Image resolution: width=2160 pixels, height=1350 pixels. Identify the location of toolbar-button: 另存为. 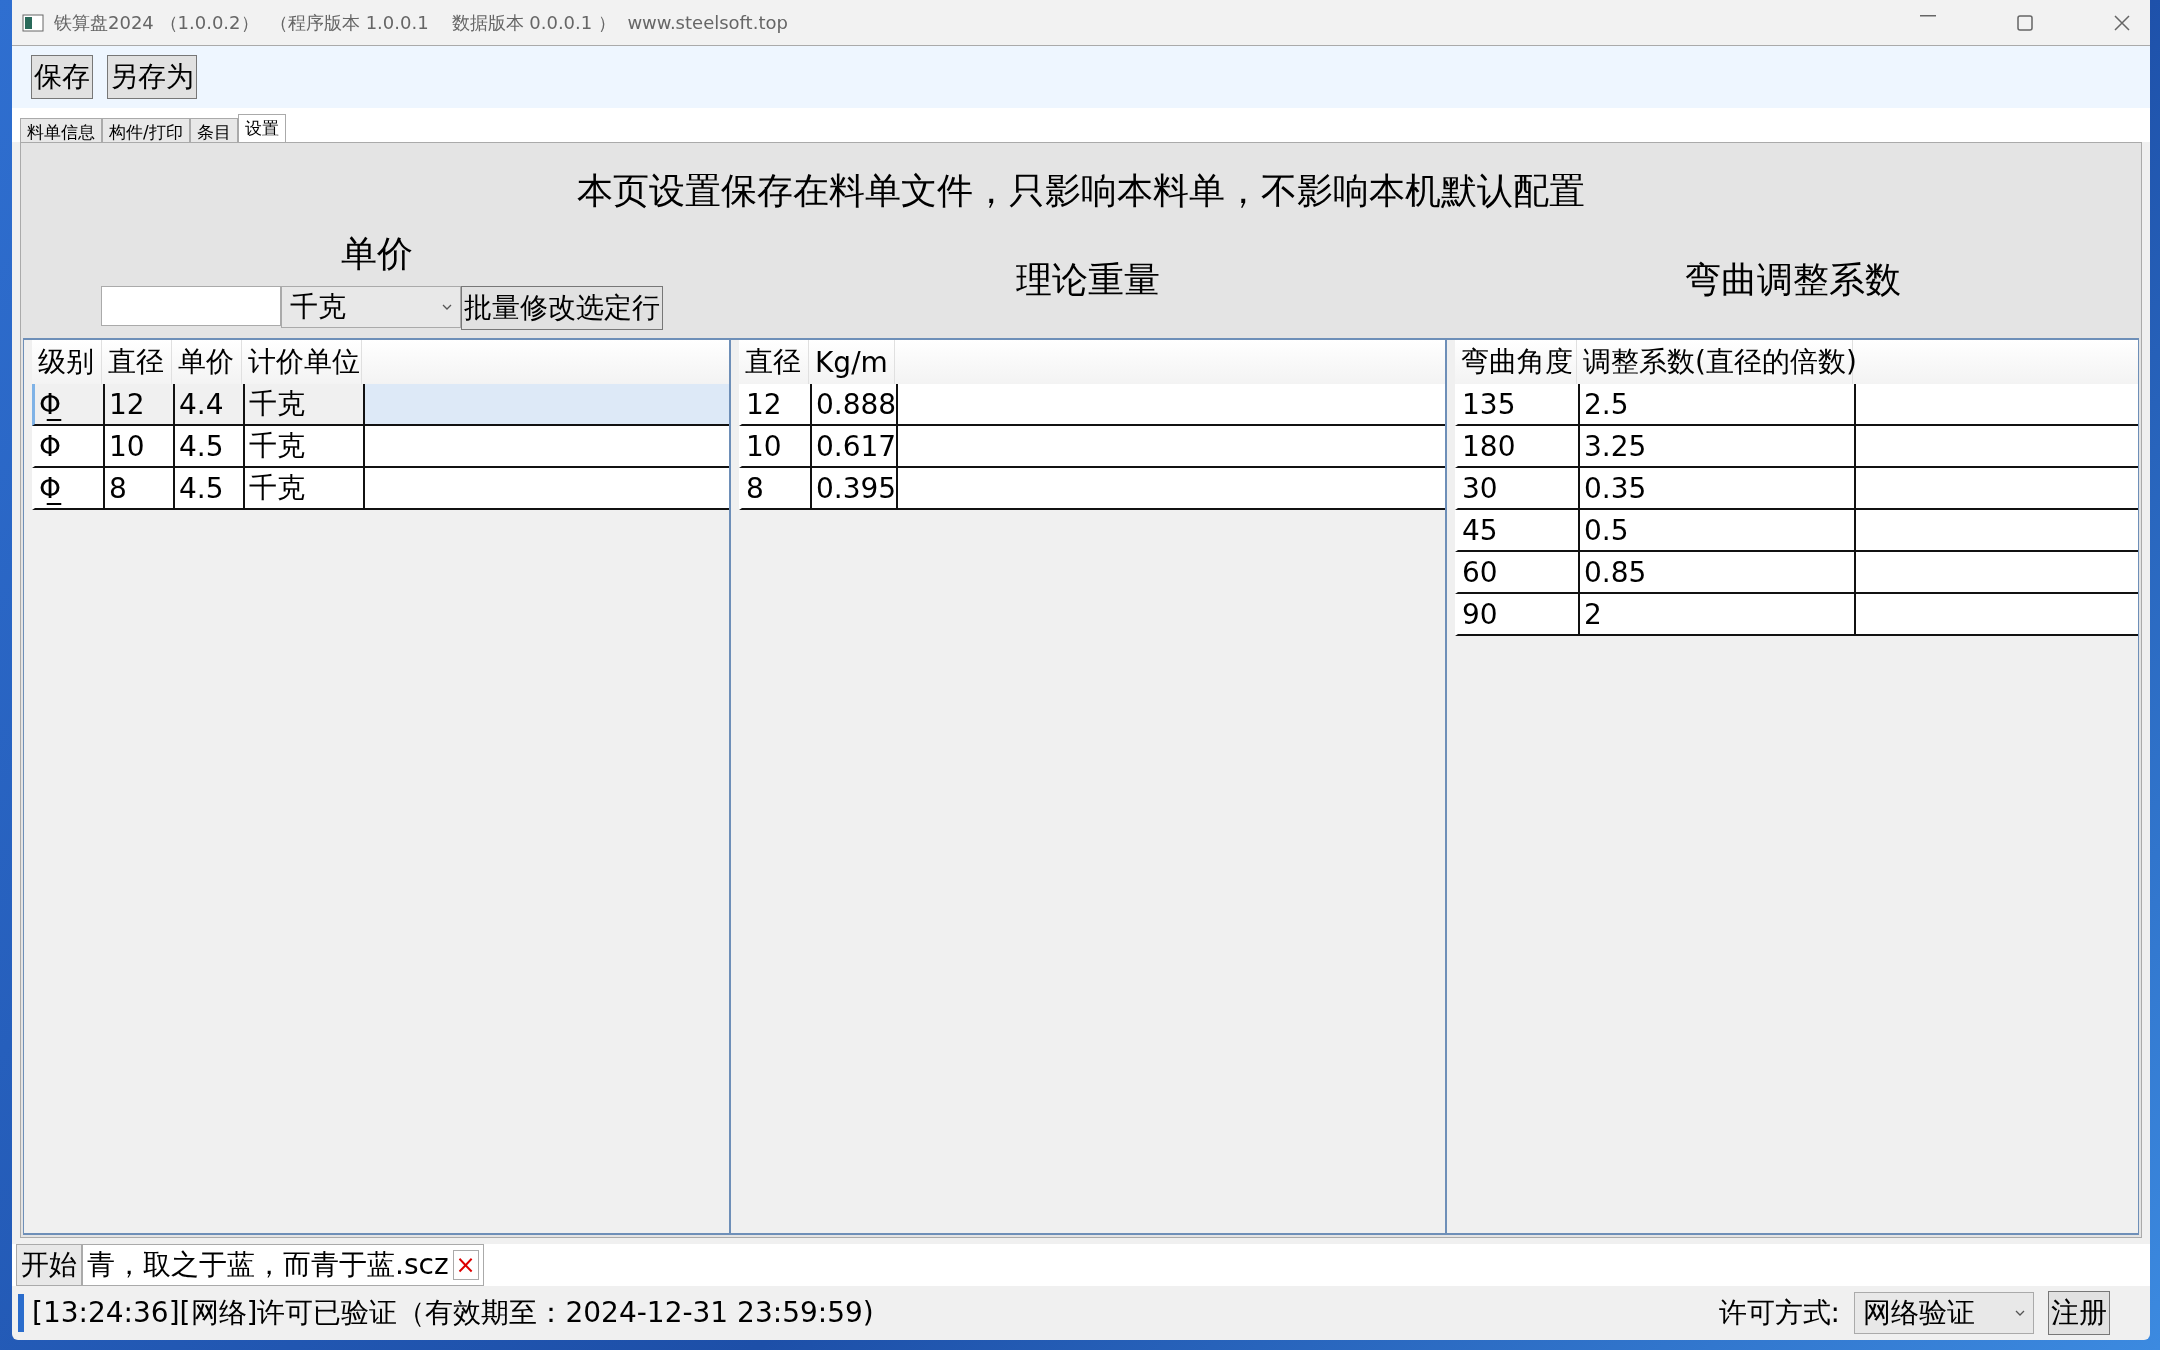
(152, 77).